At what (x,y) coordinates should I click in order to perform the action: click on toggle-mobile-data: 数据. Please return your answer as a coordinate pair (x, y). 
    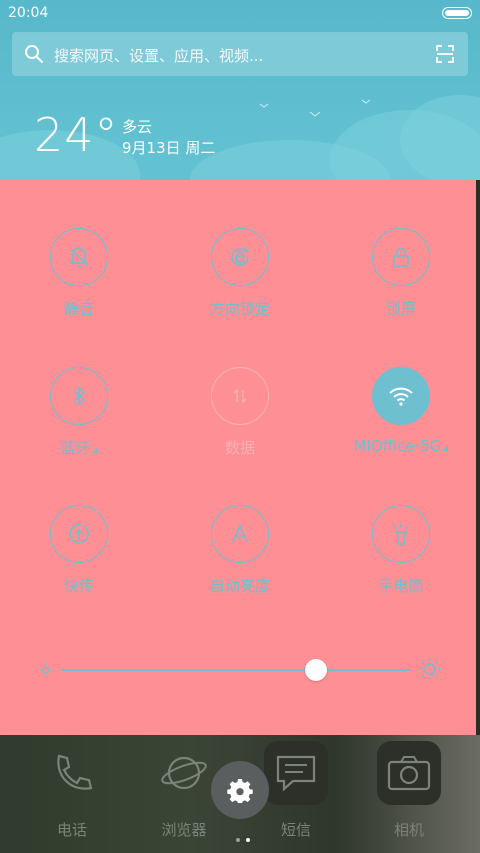
    Looking at the image, I should click on (240, 412).